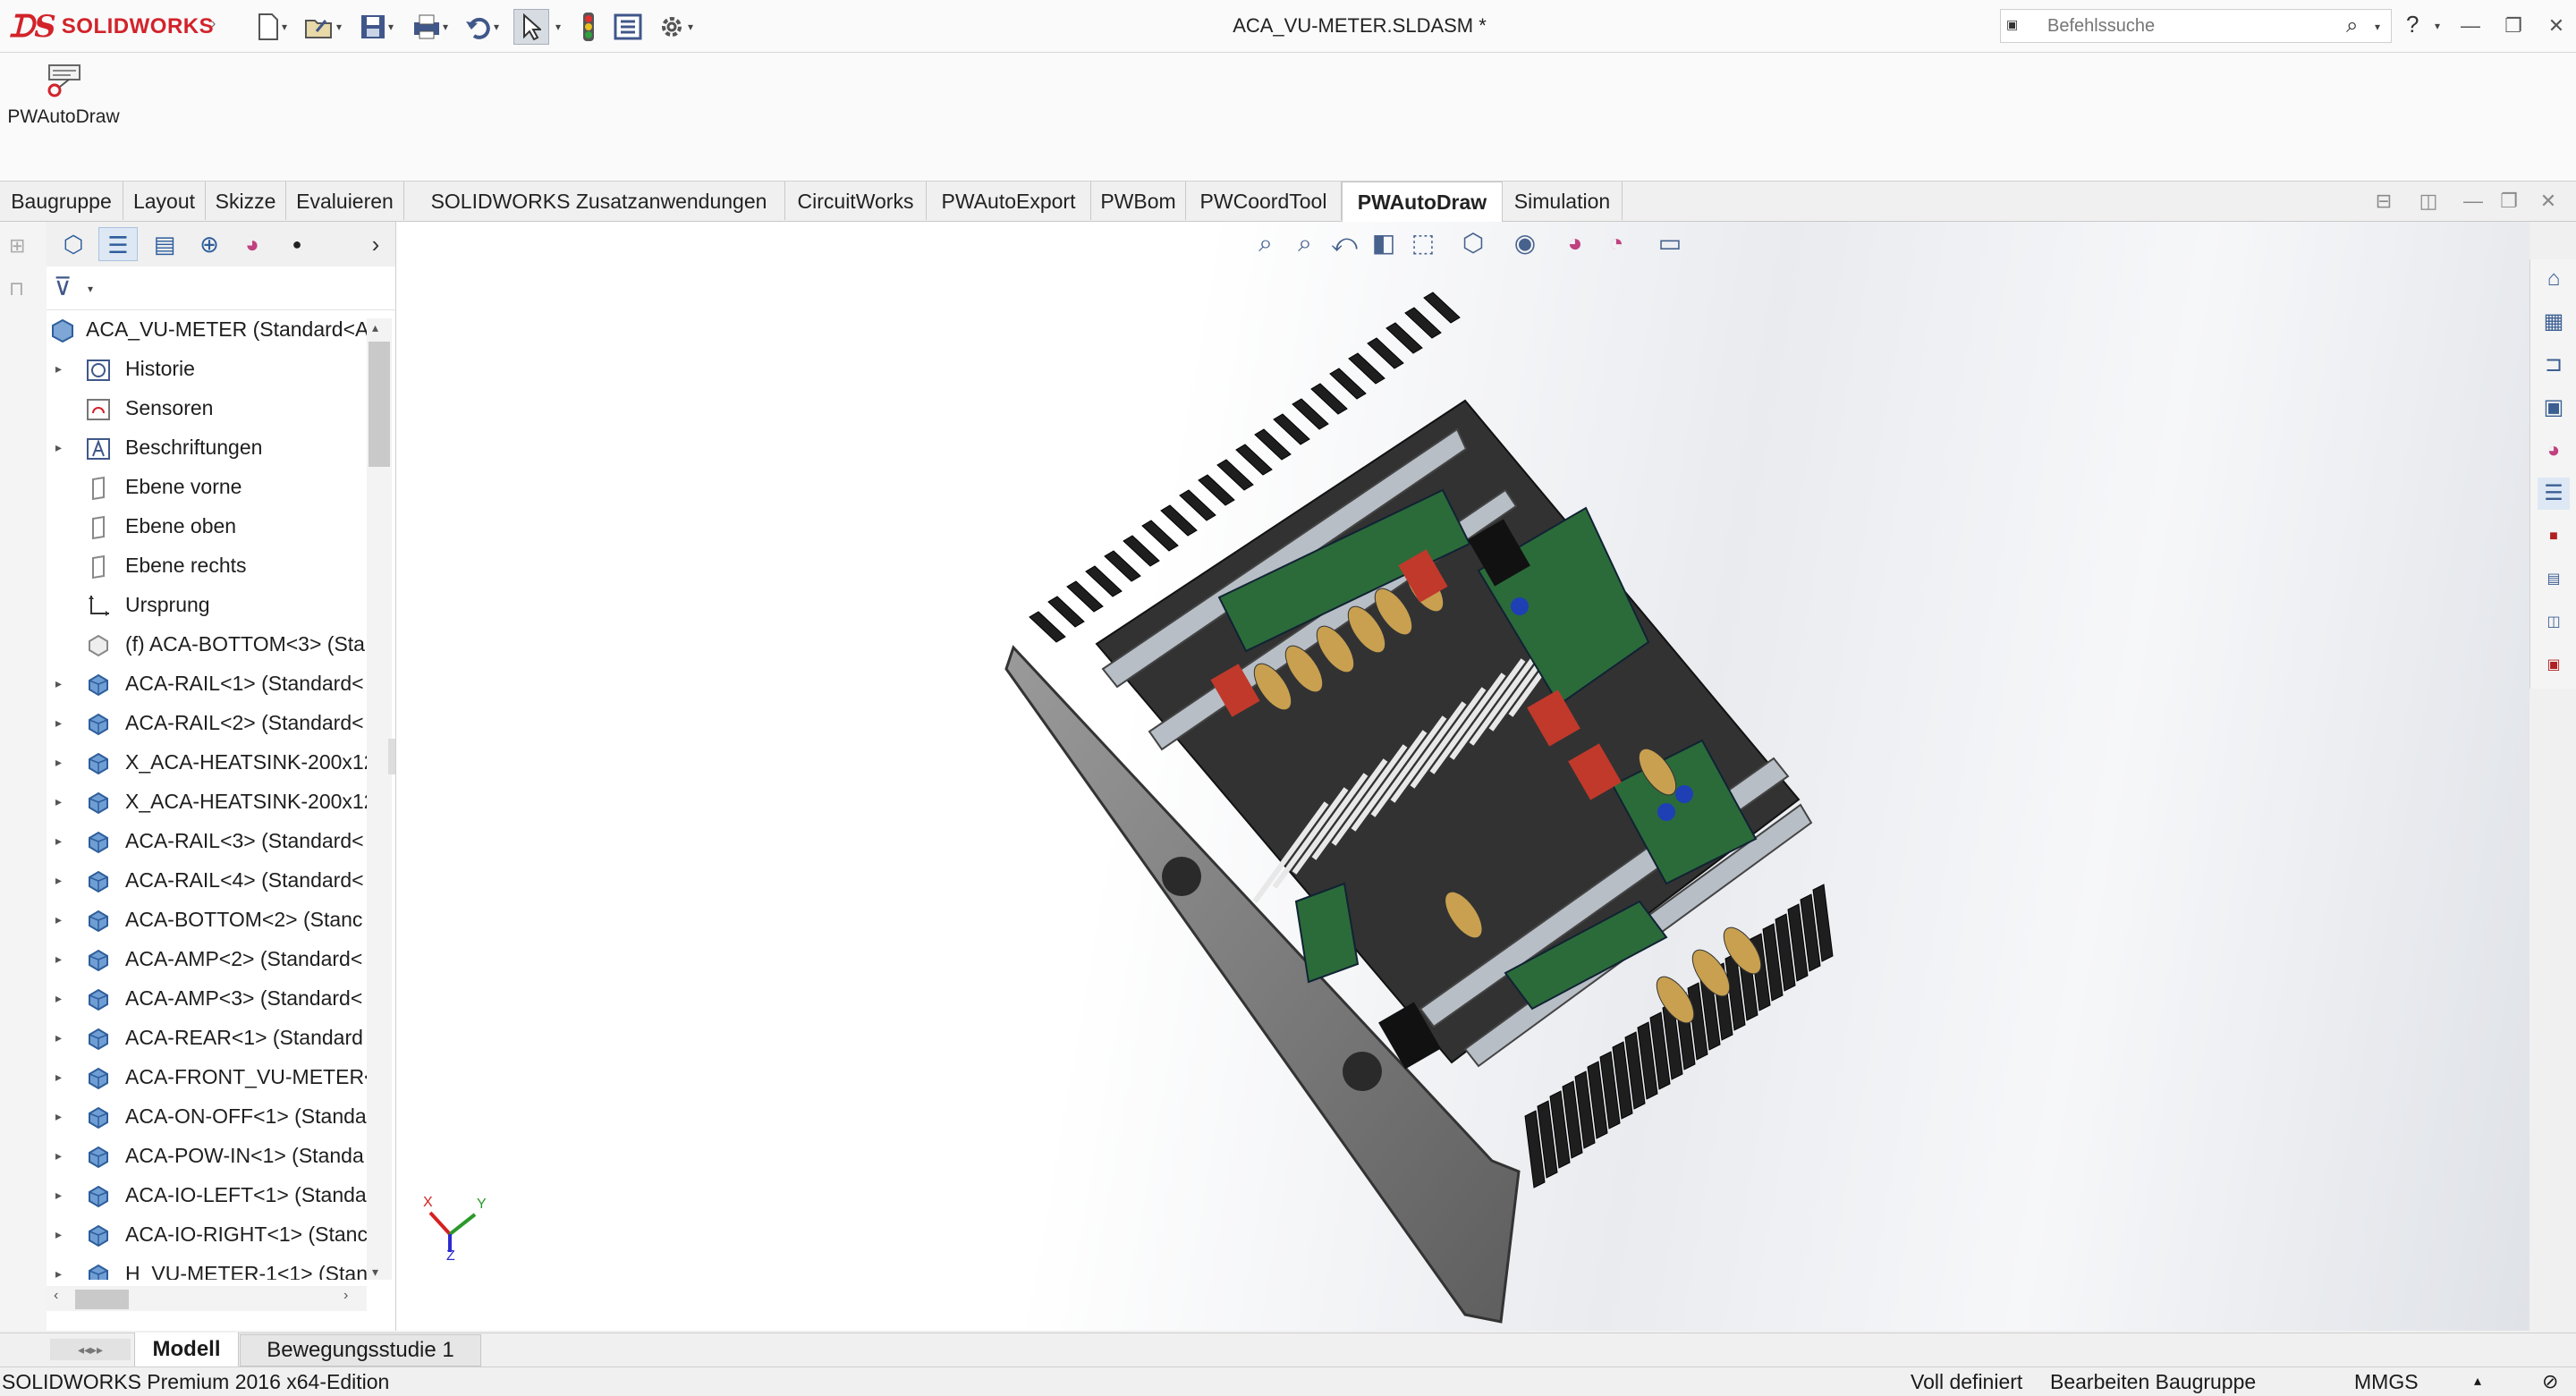 This screenshot has width=2576, height=1396. Describe the element at coordinates (297, 244) in the screenshot. I see `cam-tab-icon: ●` at that location.